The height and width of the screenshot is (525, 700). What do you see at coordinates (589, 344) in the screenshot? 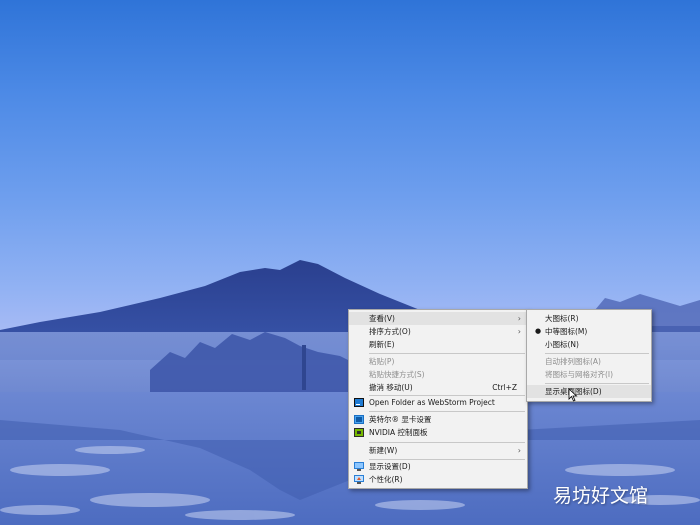
I see `submenu-item-small-icons: 小图标(N)` at bounding box center [589, 344].